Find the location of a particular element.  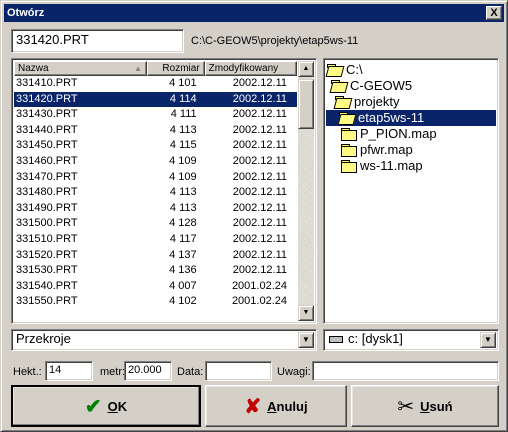

tree-item-pfwr-map: pfwr.map is located at coordinates (377, 150).